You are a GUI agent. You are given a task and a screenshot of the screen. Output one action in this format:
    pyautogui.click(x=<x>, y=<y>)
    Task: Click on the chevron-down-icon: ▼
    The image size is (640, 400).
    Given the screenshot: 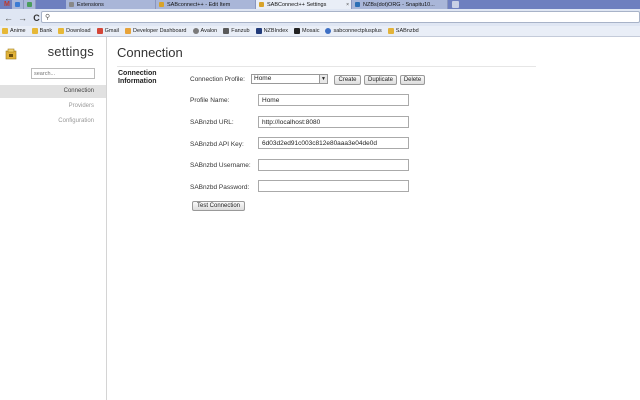 What is the action you would take?
    pyautogui.click(x=323, y=79)
    